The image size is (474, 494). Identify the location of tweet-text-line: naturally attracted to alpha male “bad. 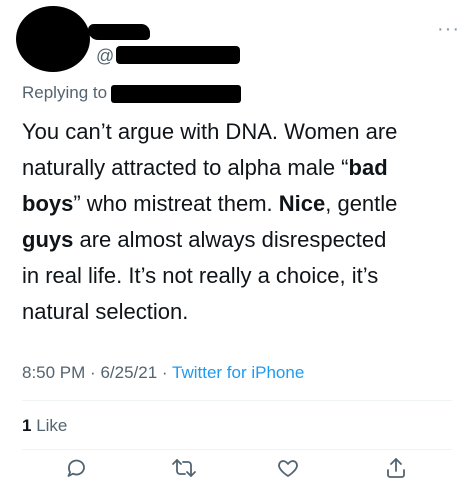
(205, 167).